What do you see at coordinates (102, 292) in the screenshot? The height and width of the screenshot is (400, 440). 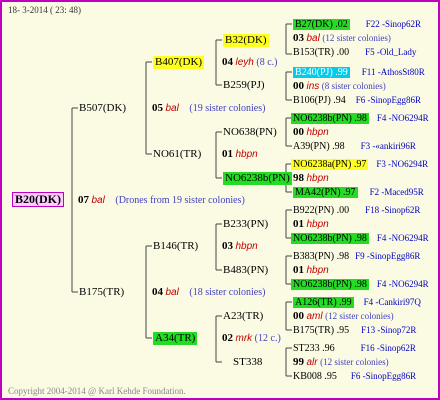 I see `queen-g1-1: B175(TR)` at bounding box center [102, 292].